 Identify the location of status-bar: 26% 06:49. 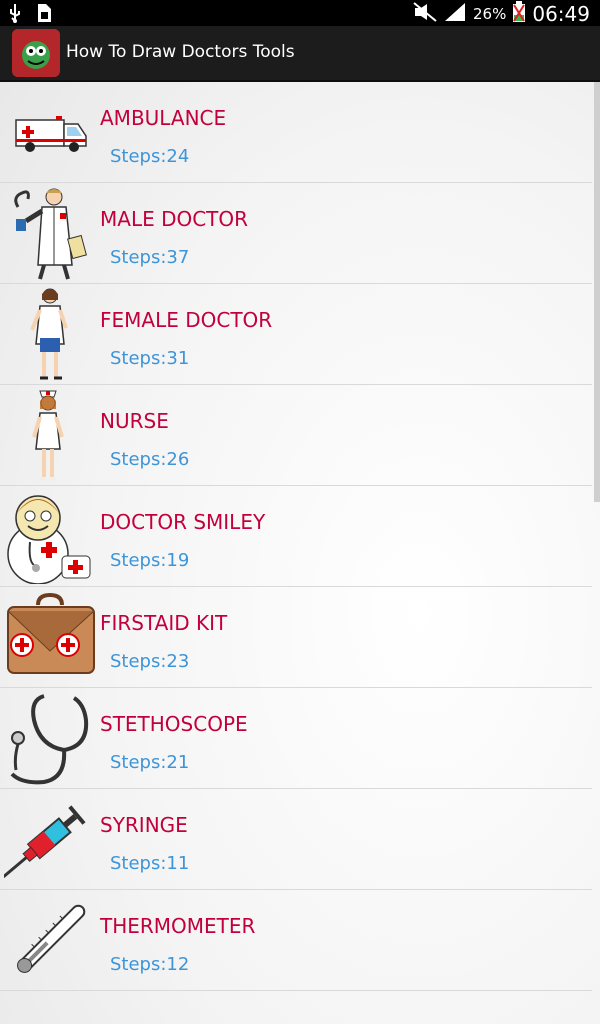
(300, 13).